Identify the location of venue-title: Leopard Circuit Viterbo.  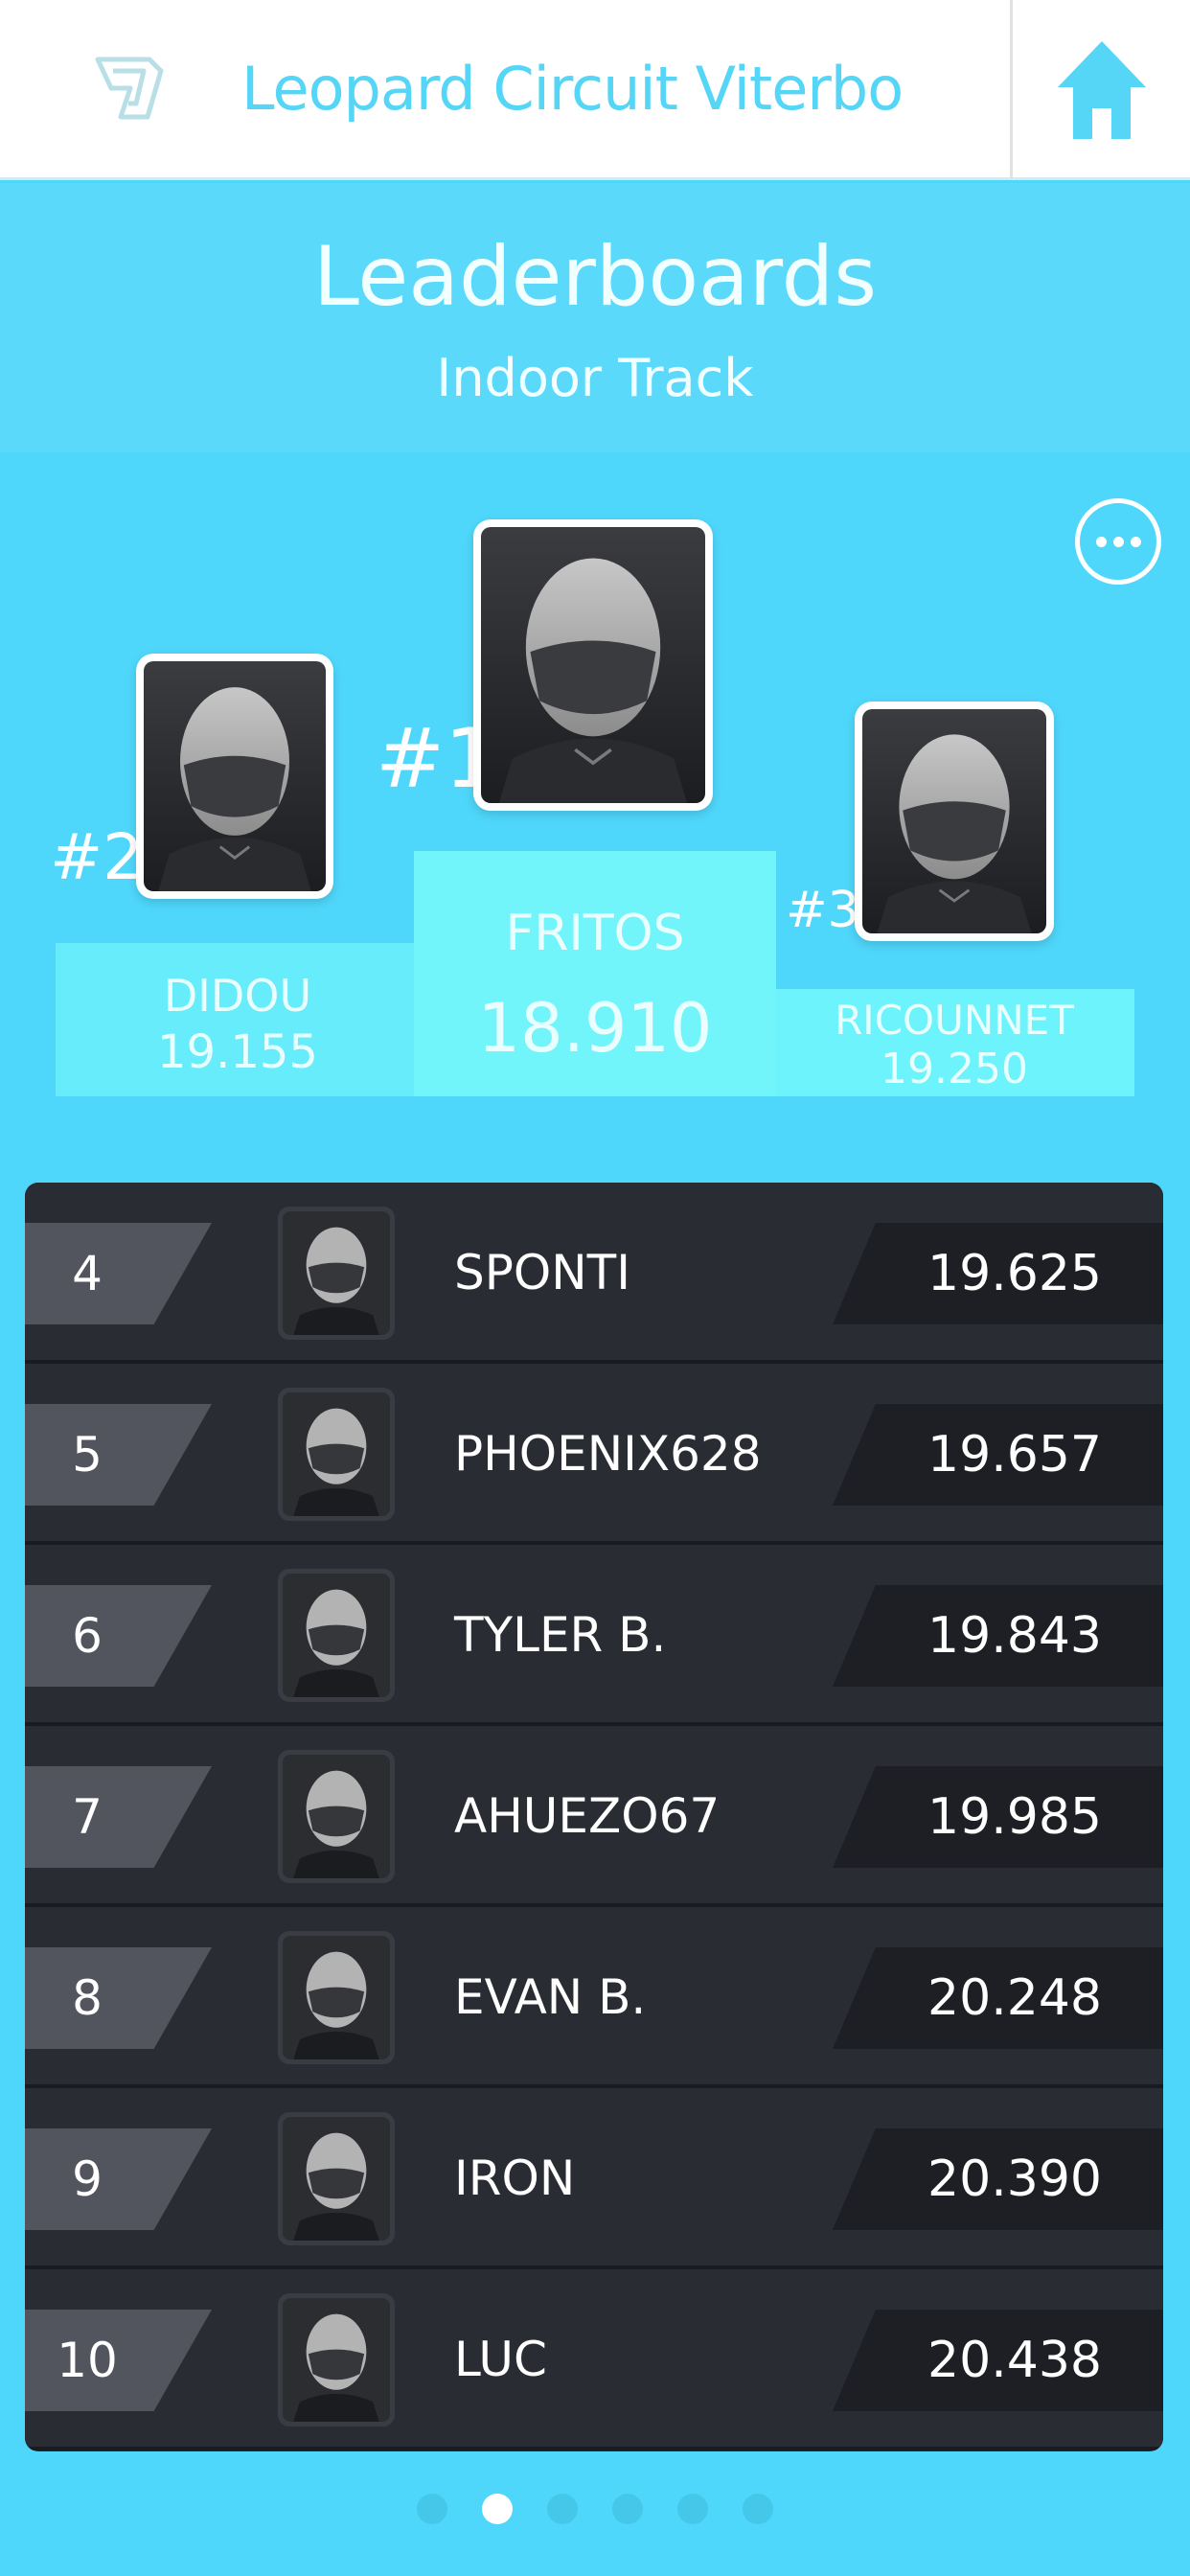
(573, 89).